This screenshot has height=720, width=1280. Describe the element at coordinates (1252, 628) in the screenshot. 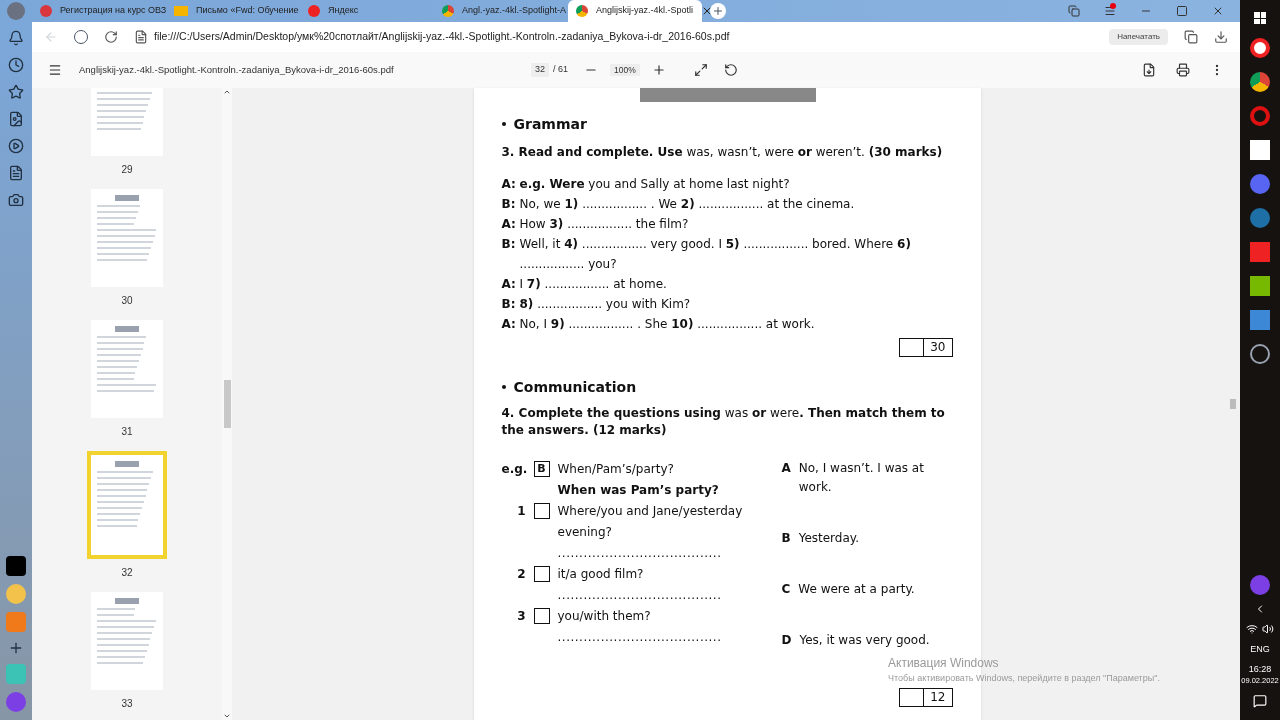

I see `network-icon` at that location.